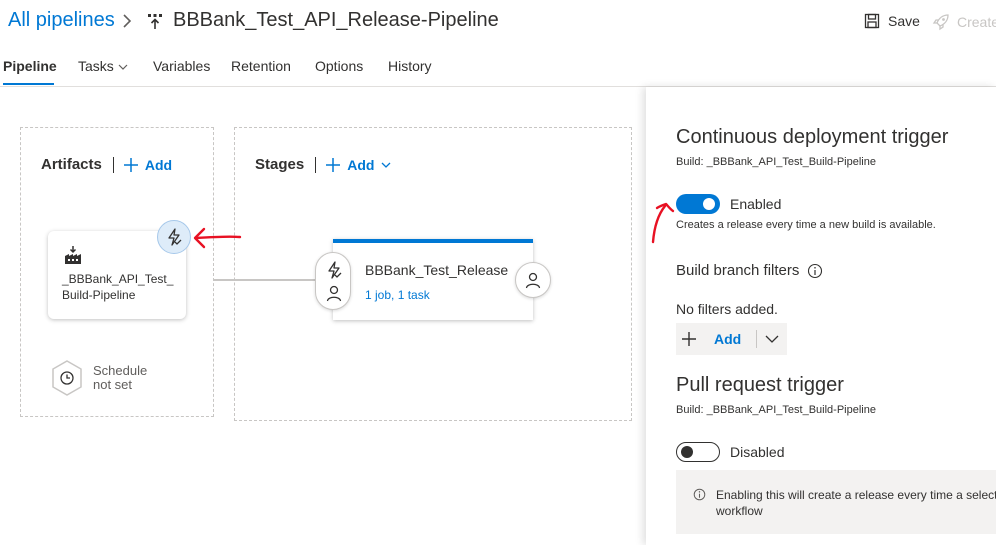  Describe the element at coordinates (155, 21) in the screenshot. I see `release-pipeline-icon` at that location.